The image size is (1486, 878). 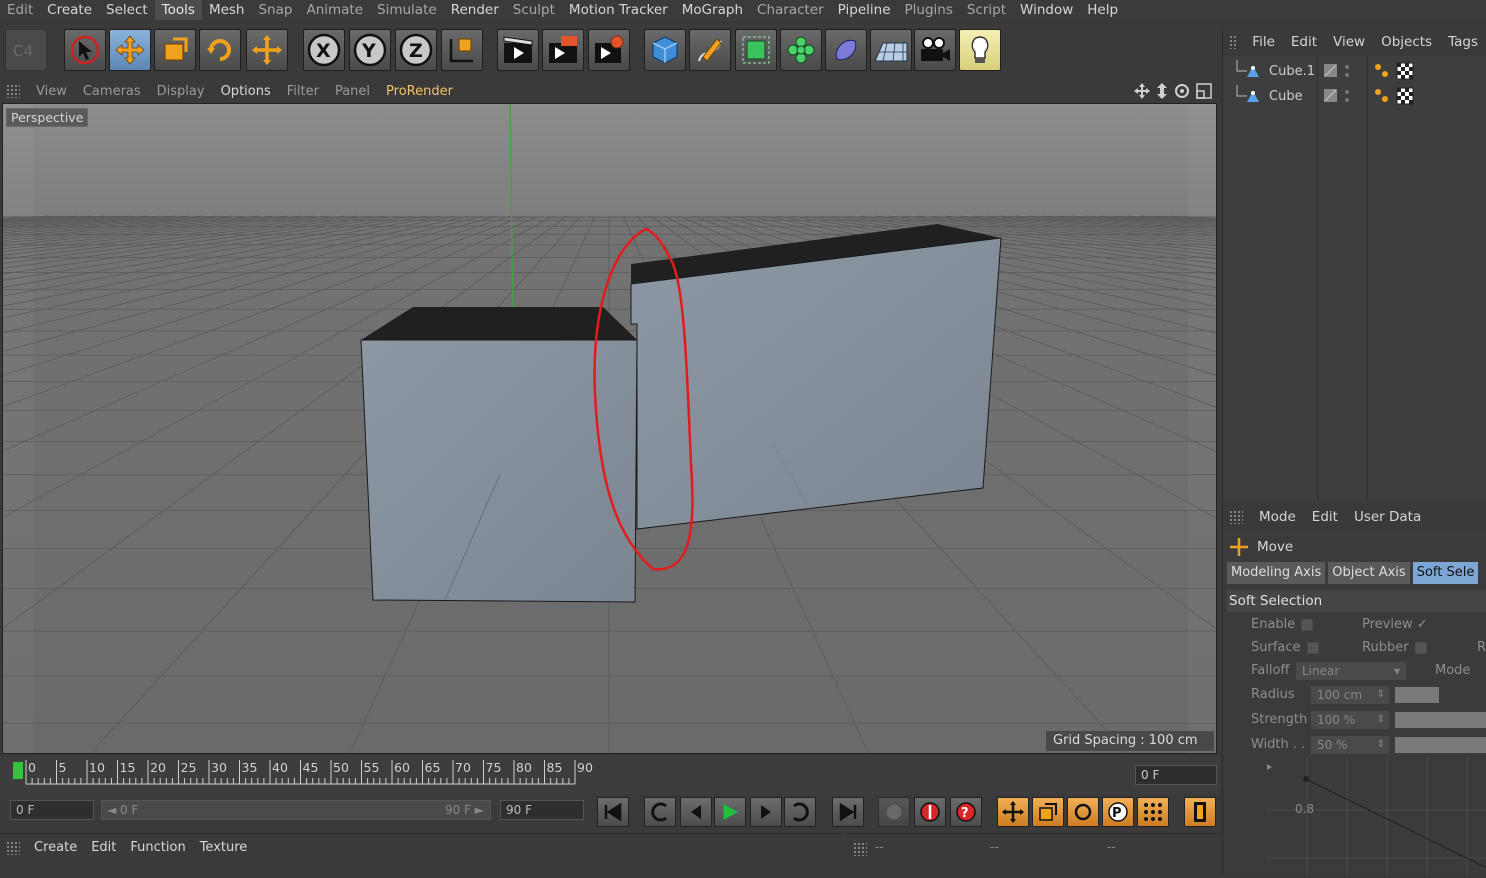 I want to click on timeline-ruler: 0 5 10 15 20 25 30 35 40 45 50 55 60 65 70 75 80 85 90, so click(x=610, y=775).